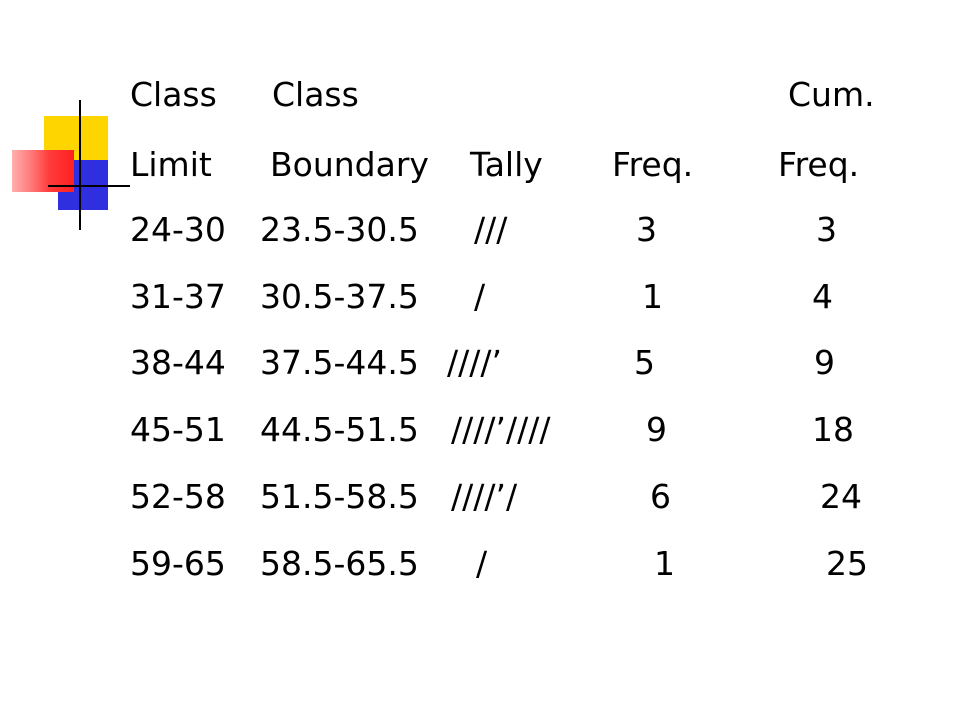 This screenshot has height=720, width=960. What do you see at coordinates (824, 362) in the screenshot?
I see `row-3-cum-freq: 9` at bounding box center [824, 362].